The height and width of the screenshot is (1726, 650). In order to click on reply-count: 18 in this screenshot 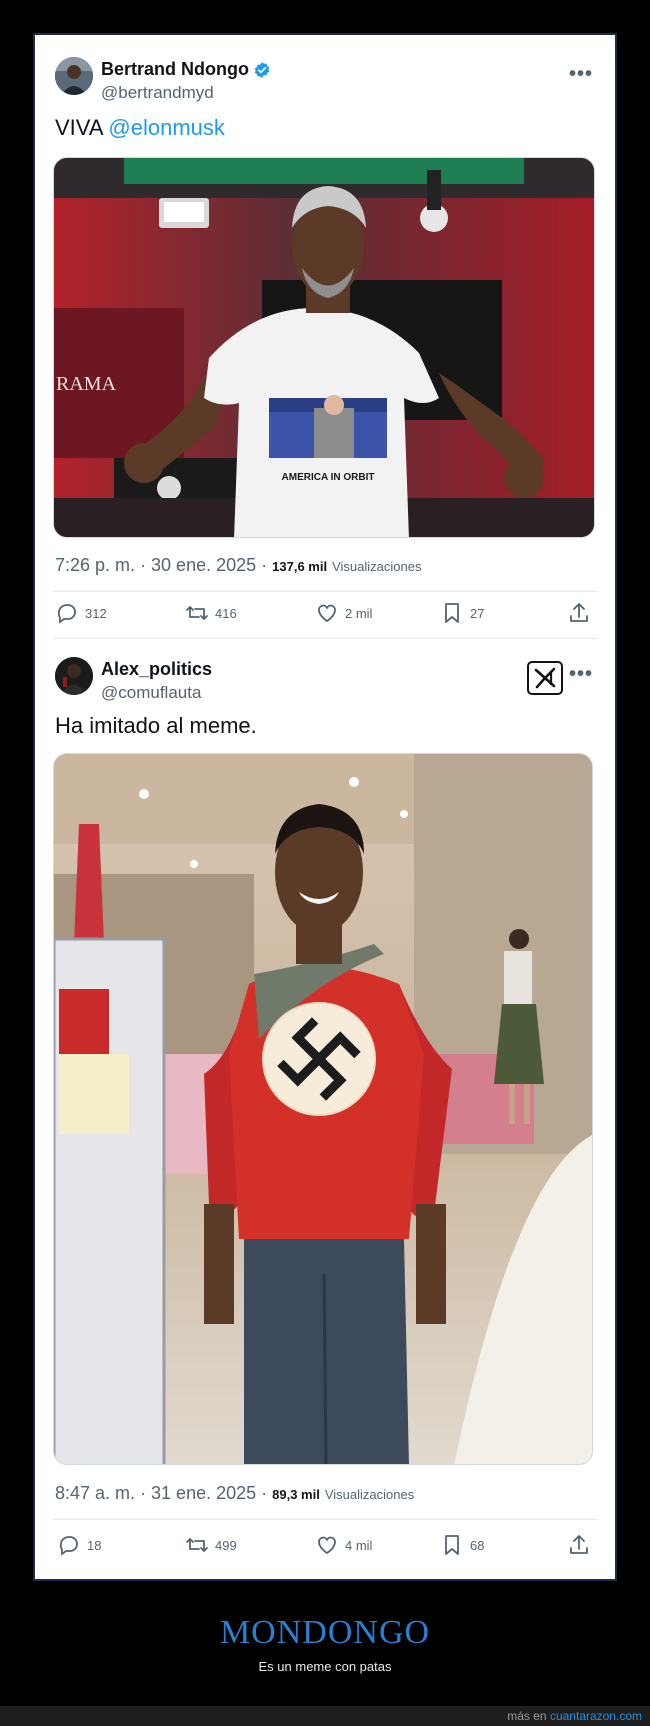, I will do `click(94, 1545)`.